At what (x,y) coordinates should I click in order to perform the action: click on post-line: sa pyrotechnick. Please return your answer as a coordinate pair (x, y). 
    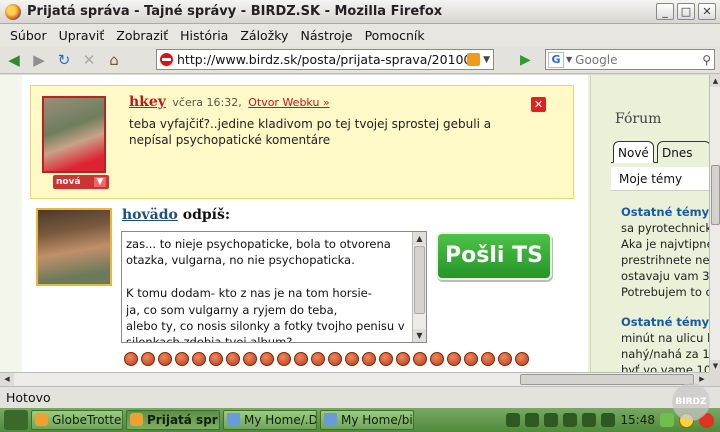
    Looking at the image, I should click on (665, 228).